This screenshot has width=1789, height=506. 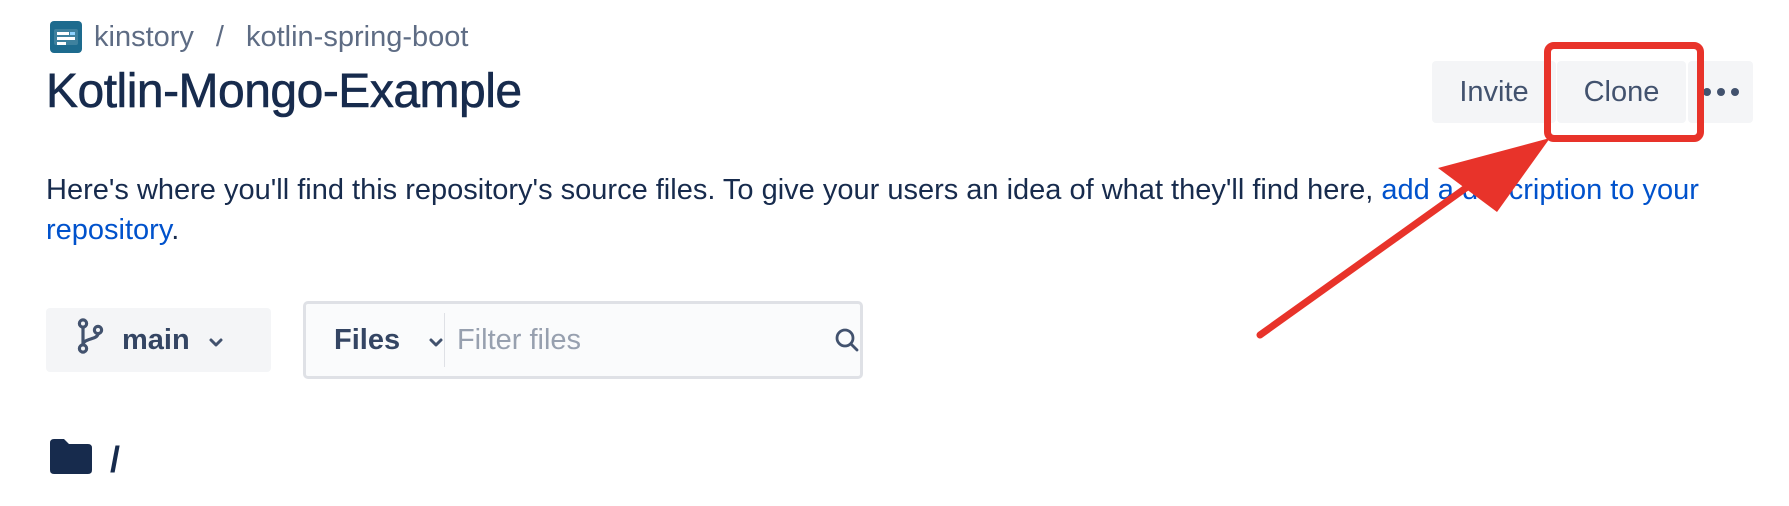 I want to click on files-scope-label: Files, so click(x=367, y=339).